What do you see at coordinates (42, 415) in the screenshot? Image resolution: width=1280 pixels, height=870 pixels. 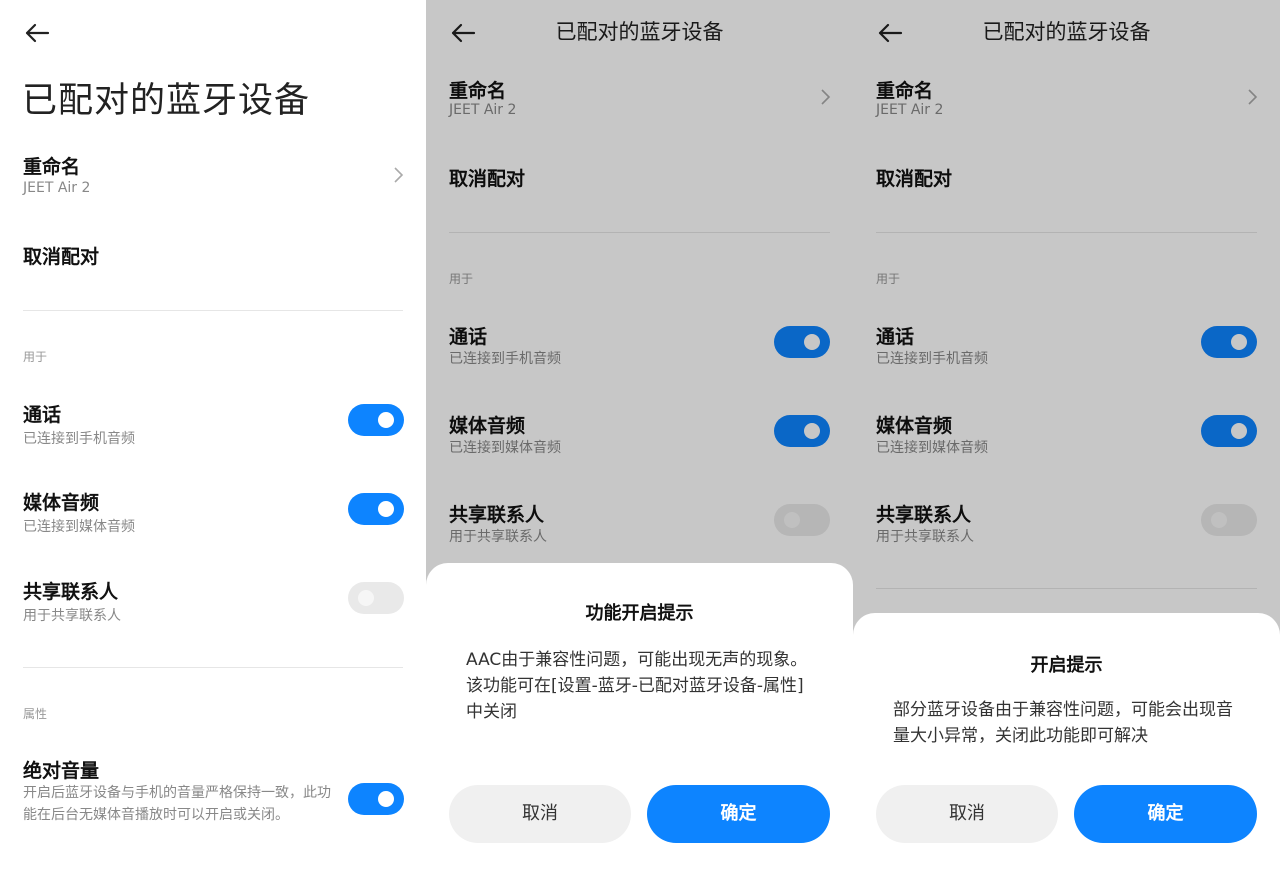 I see `call-label: 通话` at bounding box center [42, 415].